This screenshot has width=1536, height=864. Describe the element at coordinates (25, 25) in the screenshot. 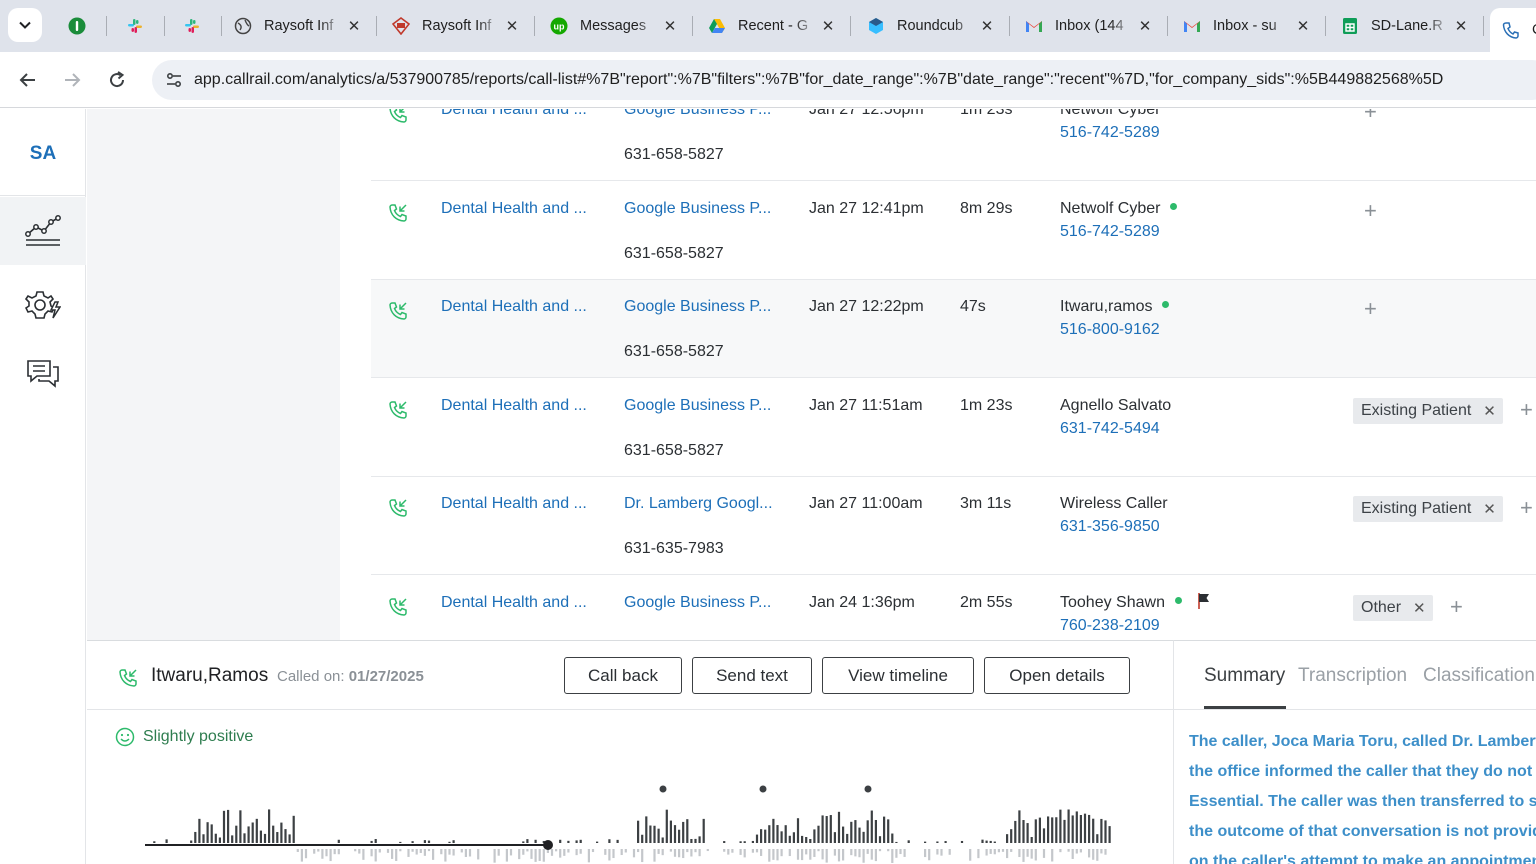

I see `tab-search-button` at that location.